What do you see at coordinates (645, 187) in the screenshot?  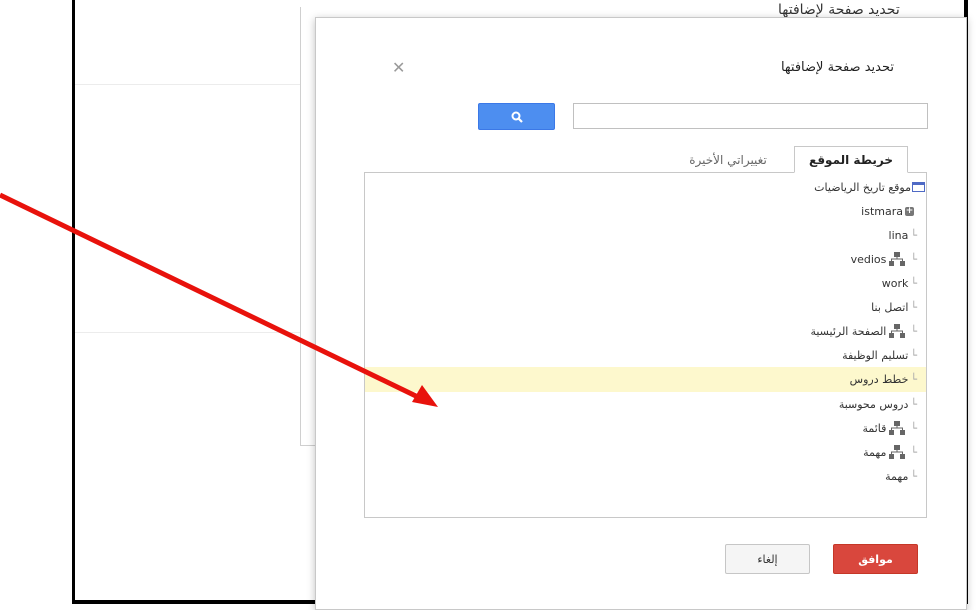 I see `tree-item-root: موقع تاريخ الرياضيات` at bounding box center [645, 187].